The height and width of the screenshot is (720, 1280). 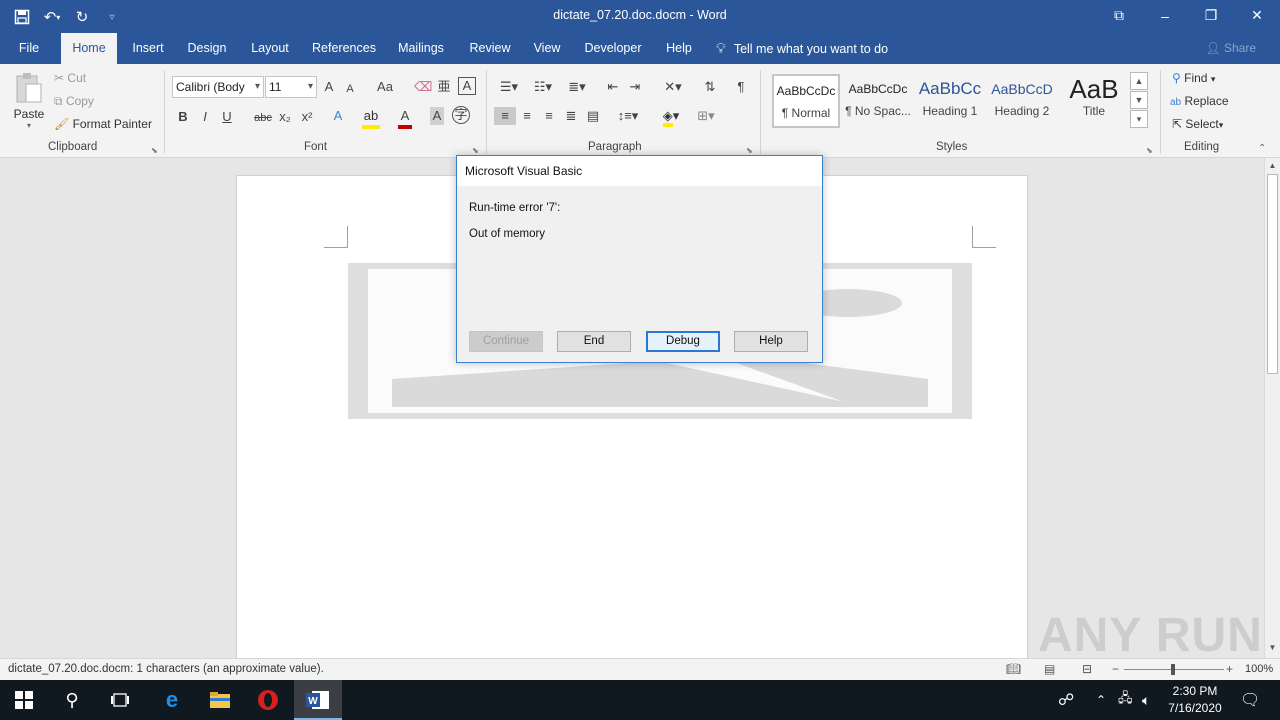 I want to click on tab-home: Home, so click(x=89, y=48).